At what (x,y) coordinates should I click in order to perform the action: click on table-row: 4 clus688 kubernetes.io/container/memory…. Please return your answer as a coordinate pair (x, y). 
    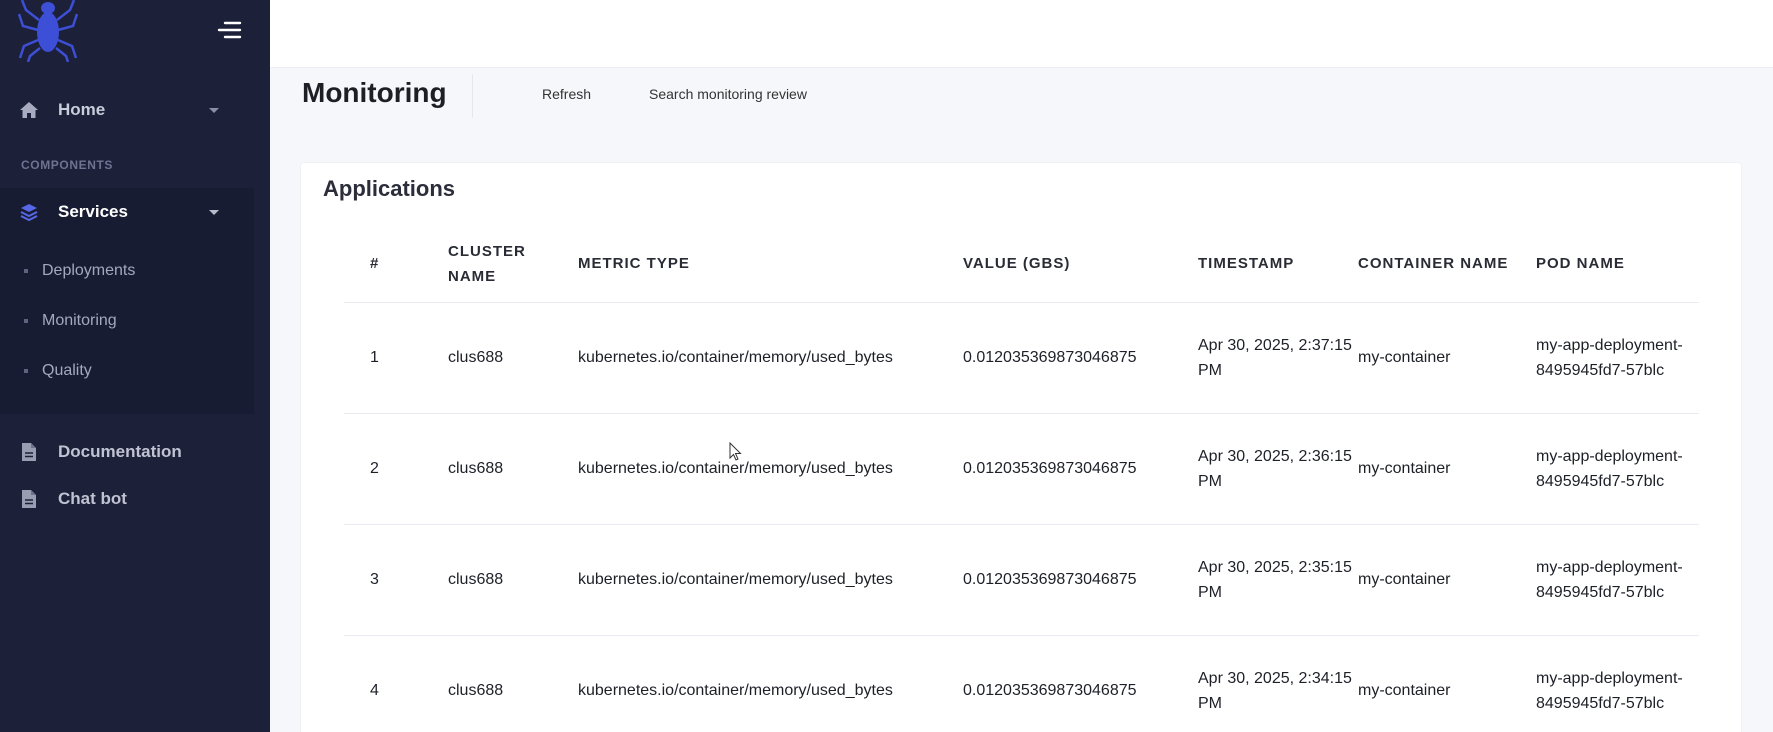
    Looking at the image, I should click on (1021, 683).